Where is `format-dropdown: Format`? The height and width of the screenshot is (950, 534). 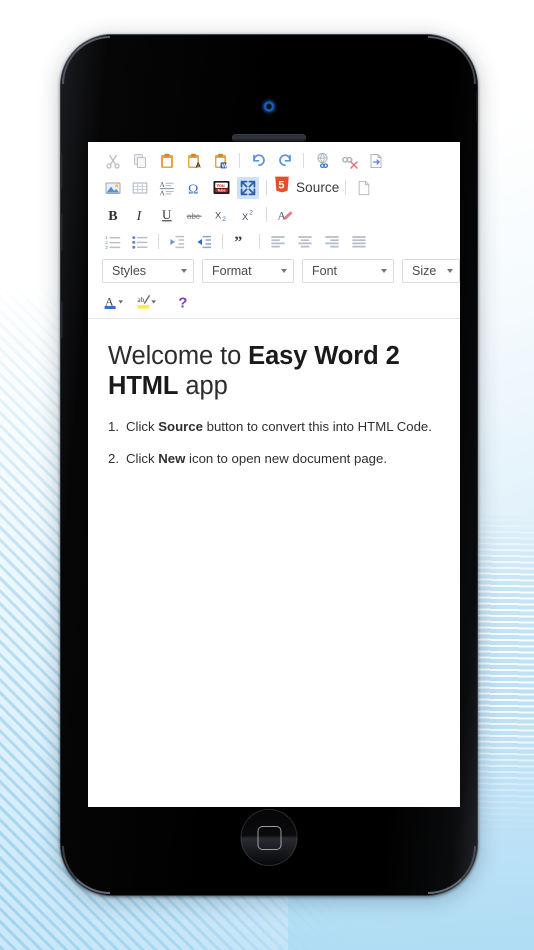 format-dropdown: Format is located at coordinates (248, 271).